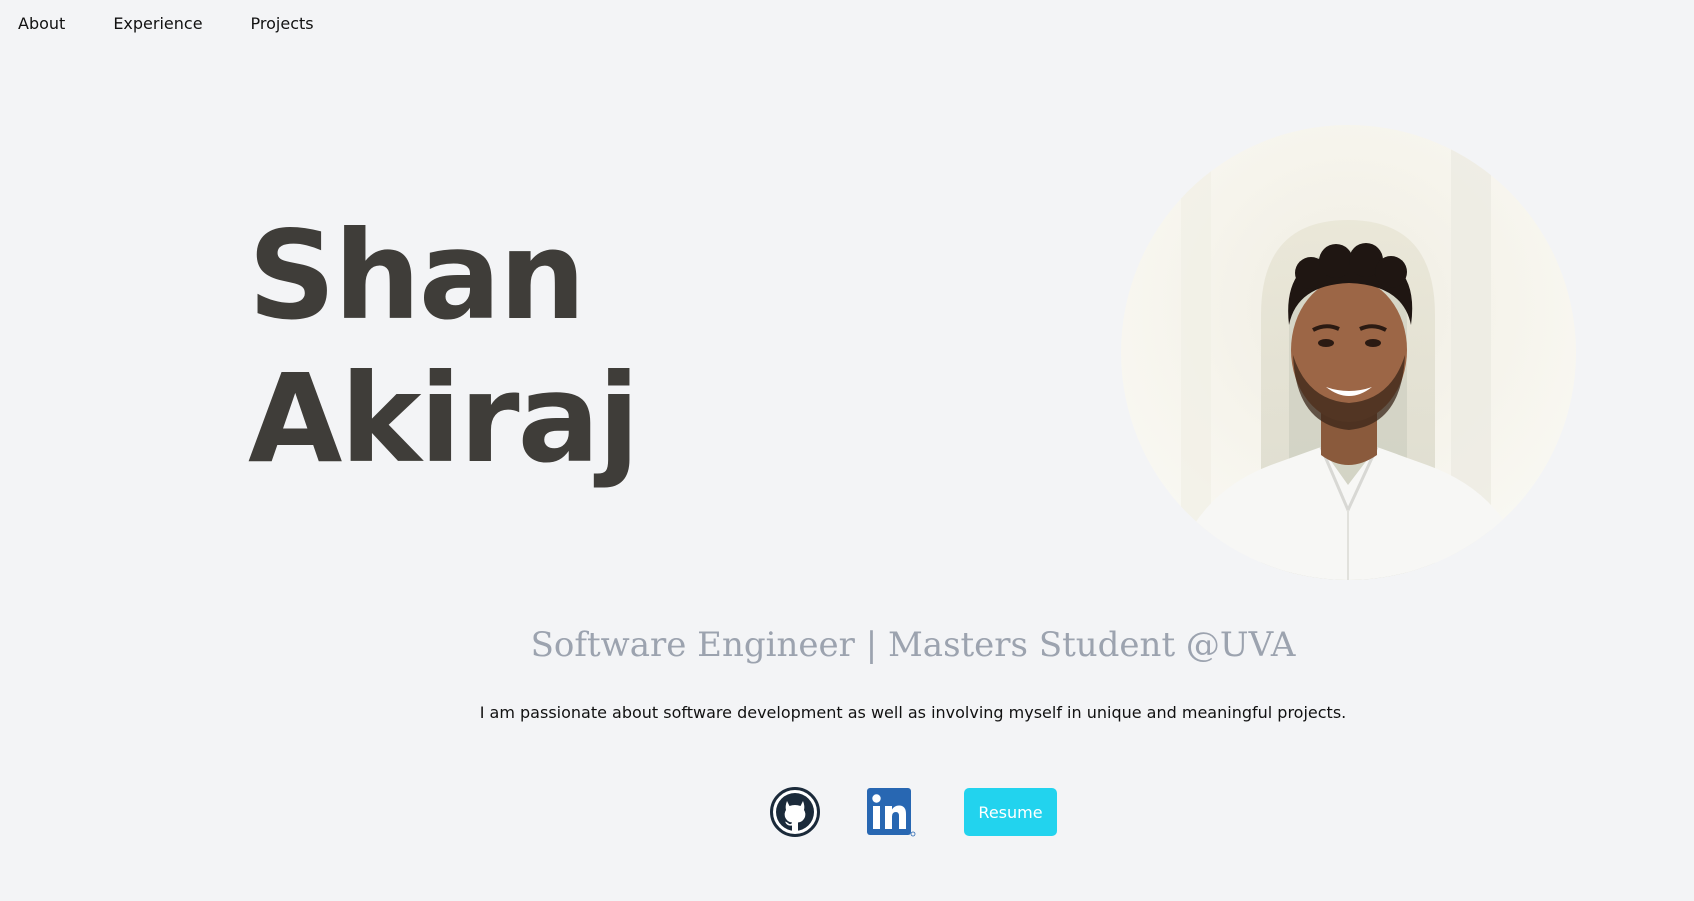  What do you see at coordinates (157, 23) in the screenshot?
I see `nav-link-experience: Experience` at bounding box center [157, 23].